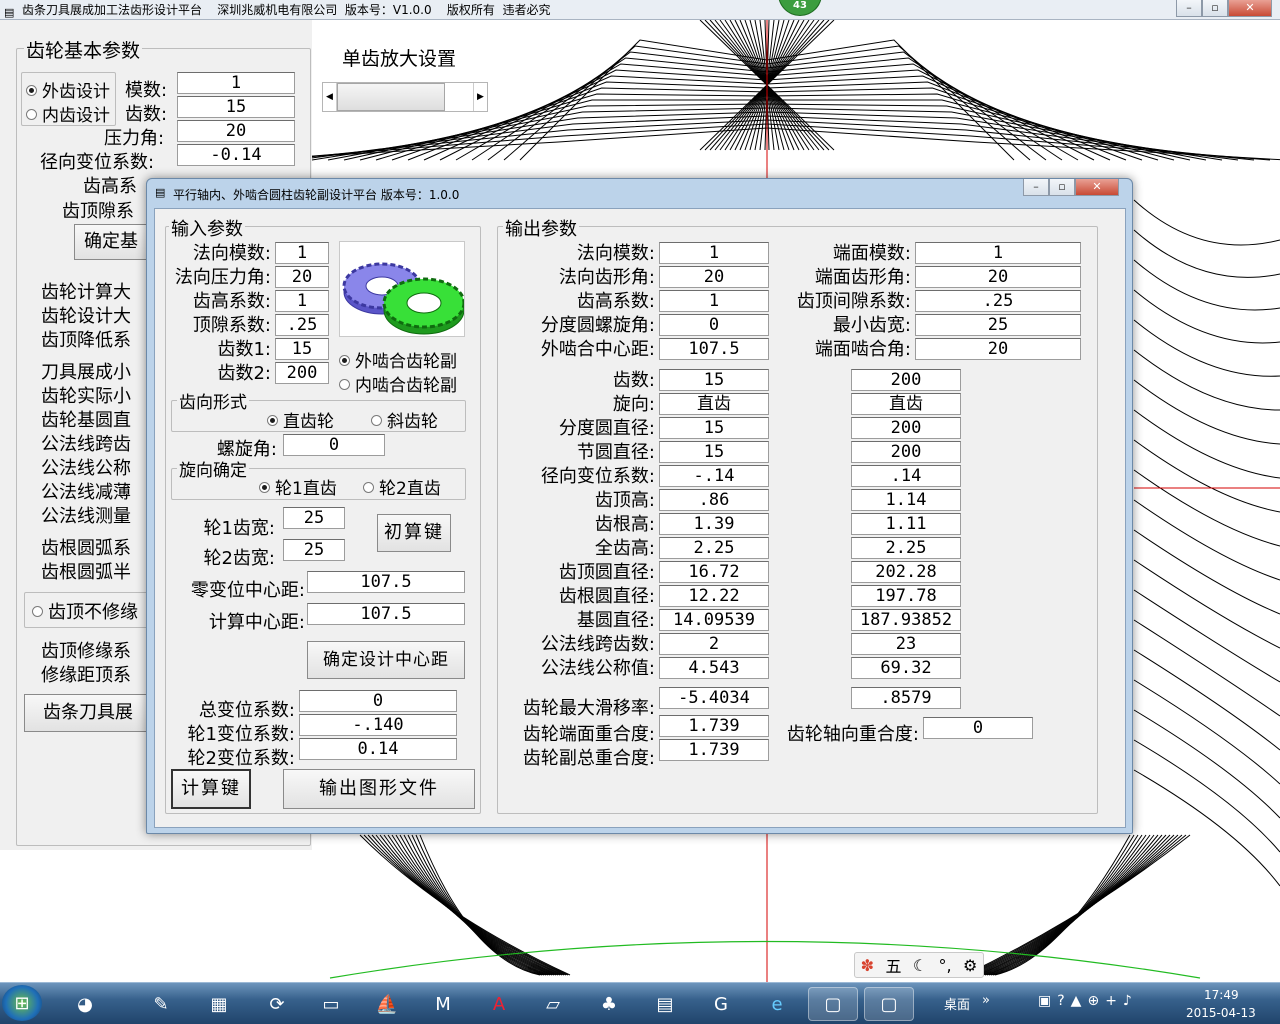 This screenshot has width=1280, height=1024. Describe the element at coordinates (402, 486) in the screenshot. I see `dir2-radio: 轮2直齿` at that location.